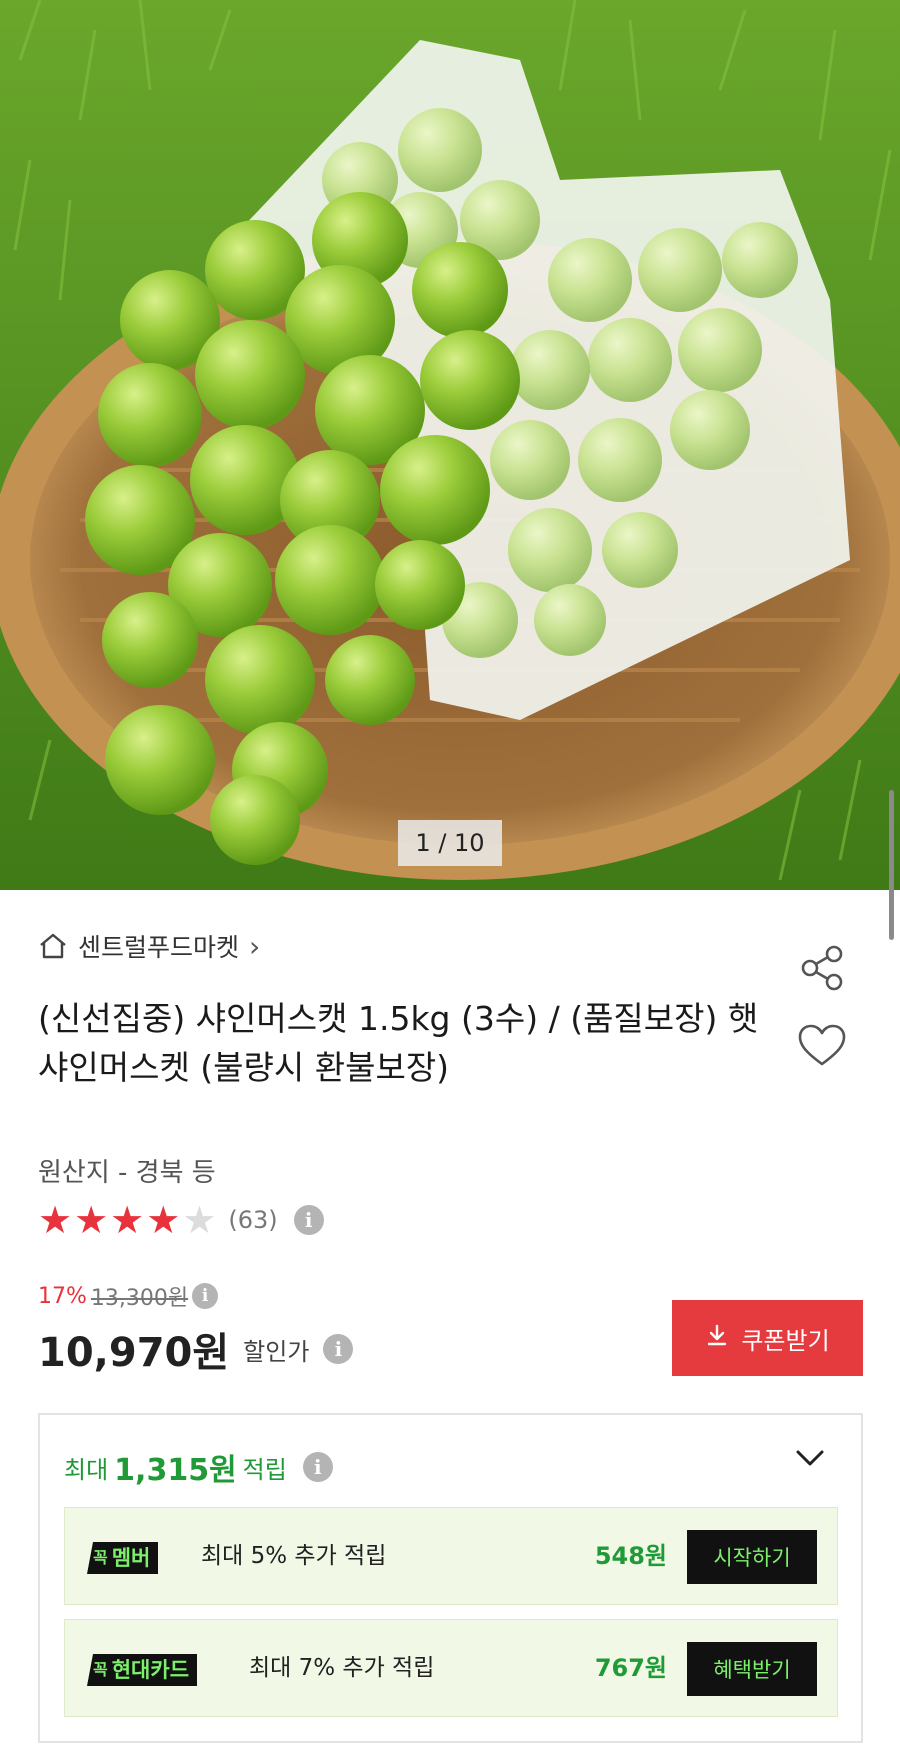 The width and height of the screenshot is (900, 1755). I want to click on points-suffix: 적립, so click(264, 1469).